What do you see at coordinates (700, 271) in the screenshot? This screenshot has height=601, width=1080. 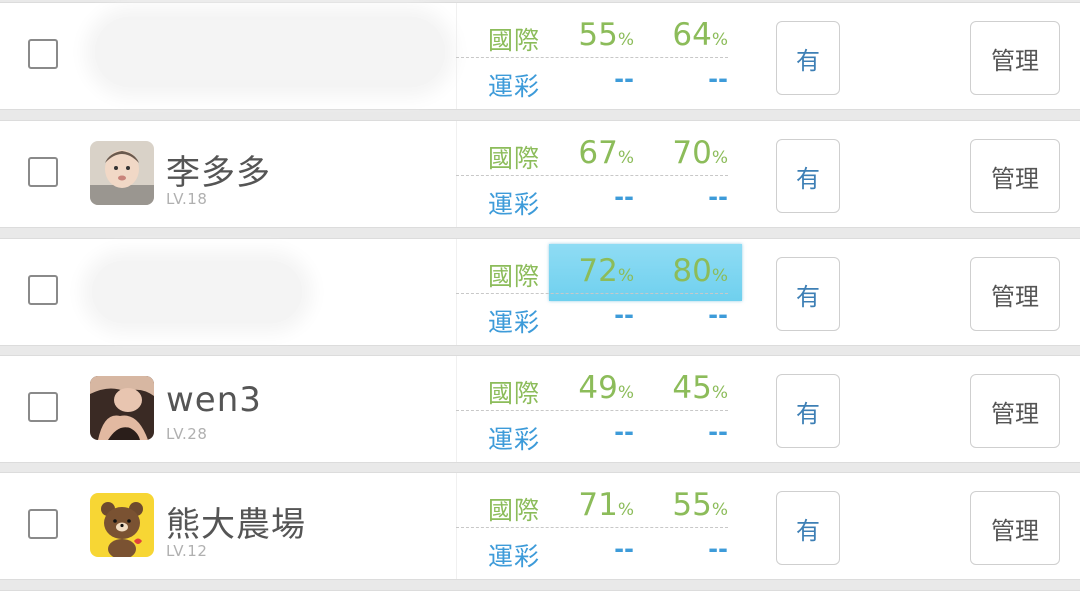 I see `international-rate-2: 80%` at bounding box center [700, 271].